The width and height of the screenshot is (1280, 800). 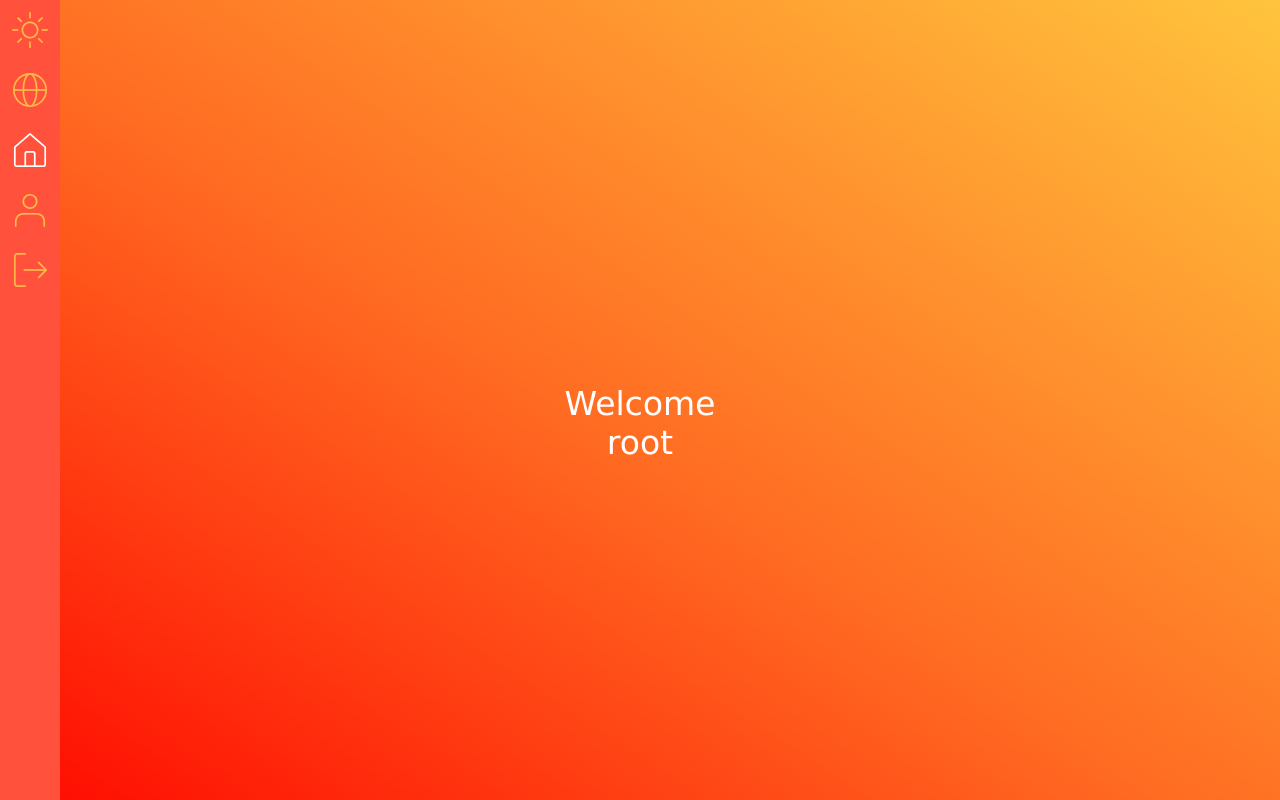 I want to click on profile-button, so click(x=30, y=210).